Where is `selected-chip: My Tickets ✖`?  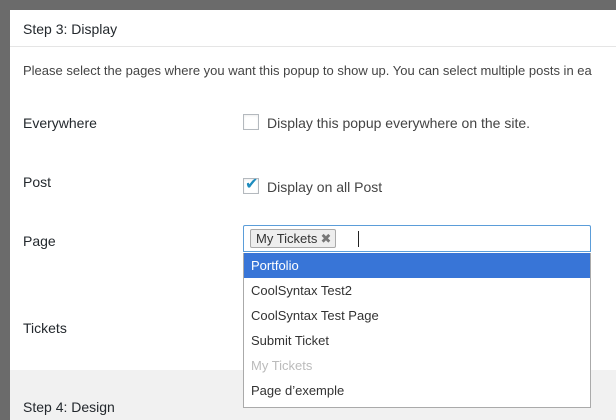 selected-chip: My Tickets ✖ is located at coordinates (293, 238).